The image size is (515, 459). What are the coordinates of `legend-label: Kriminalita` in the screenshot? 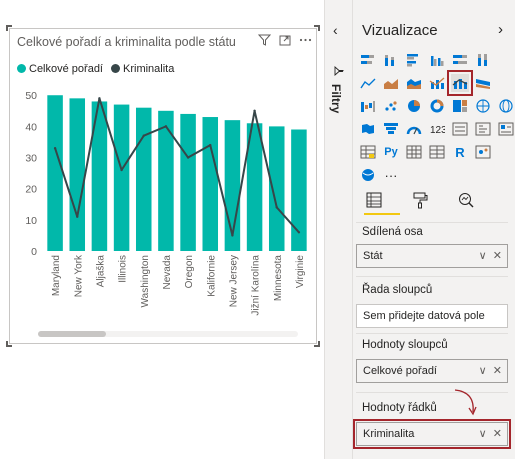 It's located at (149, 69).